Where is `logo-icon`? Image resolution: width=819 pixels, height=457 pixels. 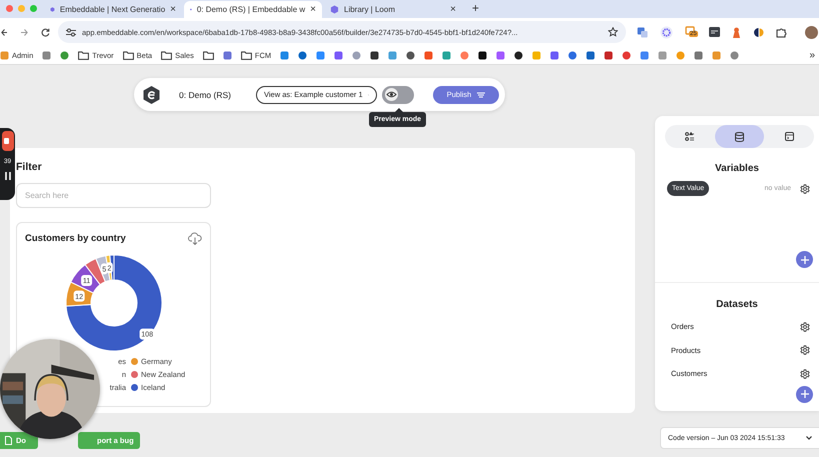 logo-icon is located at coordinates (151, 95).